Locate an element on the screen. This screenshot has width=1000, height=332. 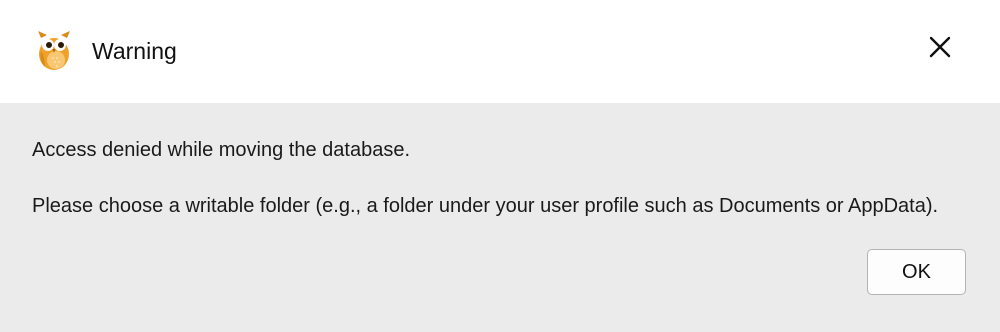
close-button is located at coordinates (940, 49).